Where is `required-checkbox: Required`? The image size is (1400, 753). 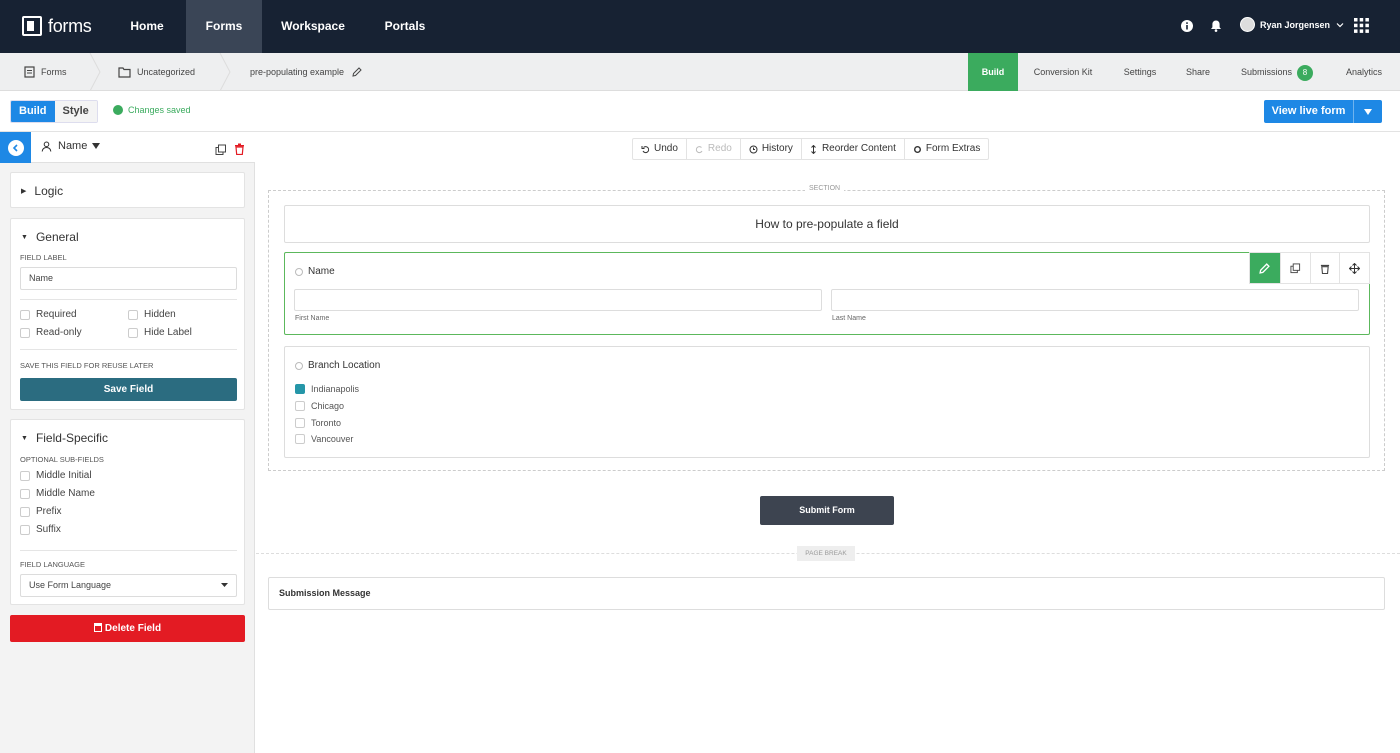
required-checkbox: Required is located at coordinates (48, 314).